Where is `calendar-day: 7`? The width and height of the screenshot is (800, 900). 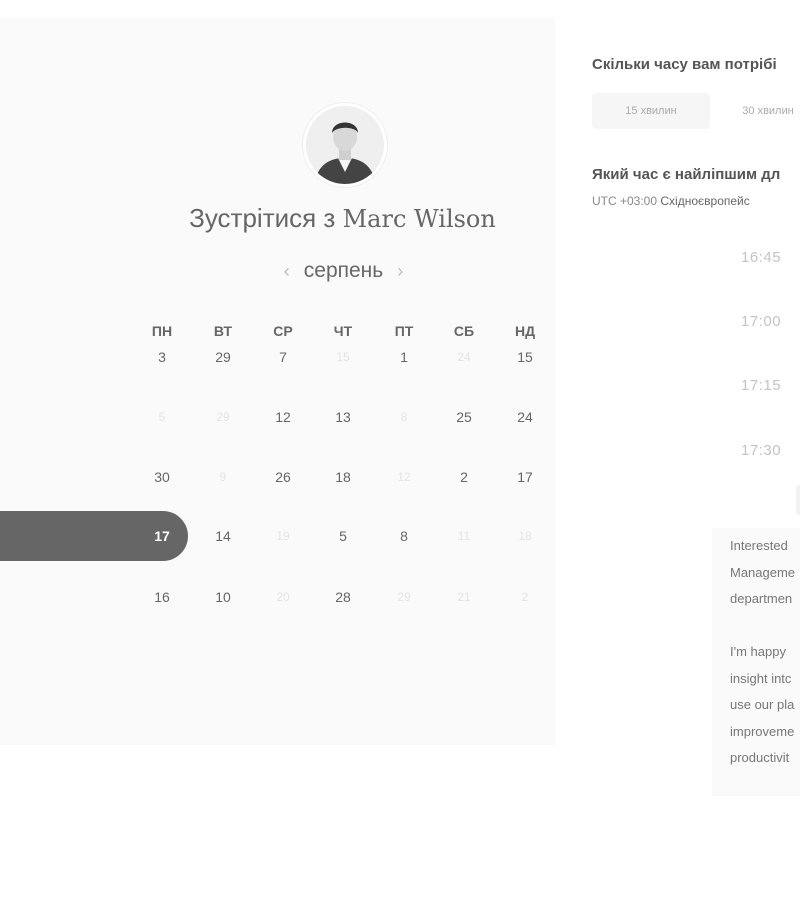
calendar-day: 7 is located at coordinates (283, 357).